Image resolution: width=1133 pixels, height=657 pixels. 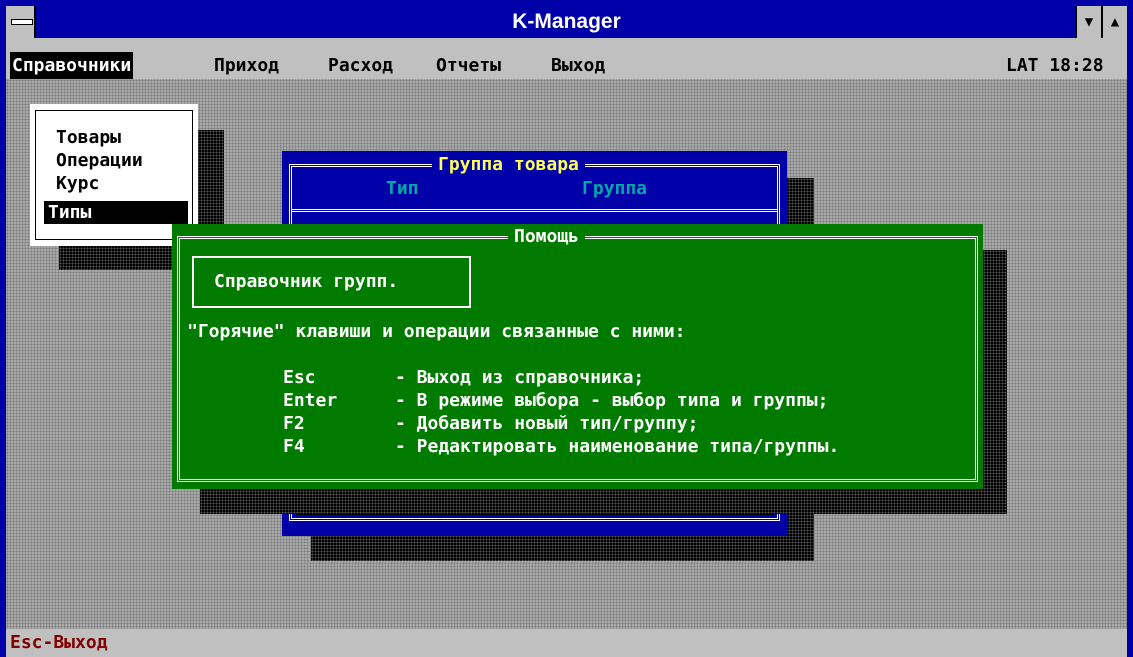 I want to click on menu-vykhod: Выход, so click(x=578, y=65).